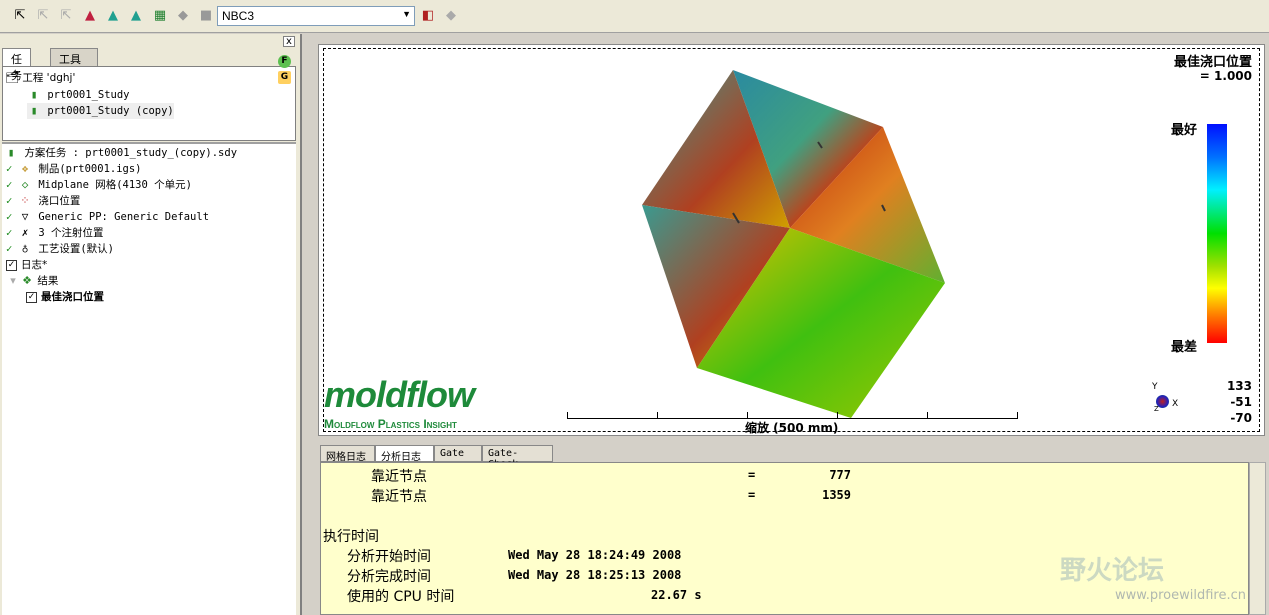  Describe the element at coordinates (347, 454) in the screenshot. I see `tab-mesh-log: 网格日志` at that location.